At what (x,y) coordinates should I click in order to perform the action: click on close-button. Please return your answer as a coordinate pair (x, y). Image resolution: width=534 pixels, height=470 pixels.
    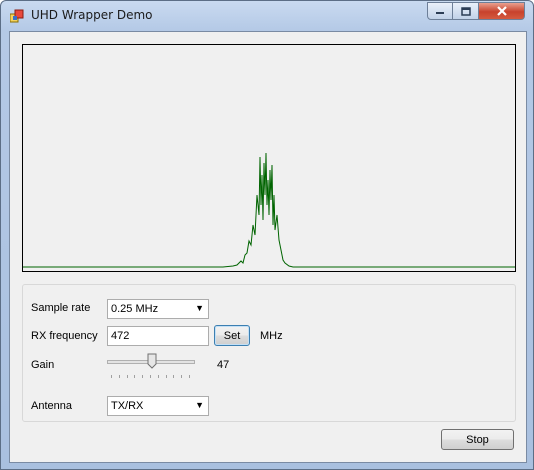
    Looking at the image, I should click on (502, 11).